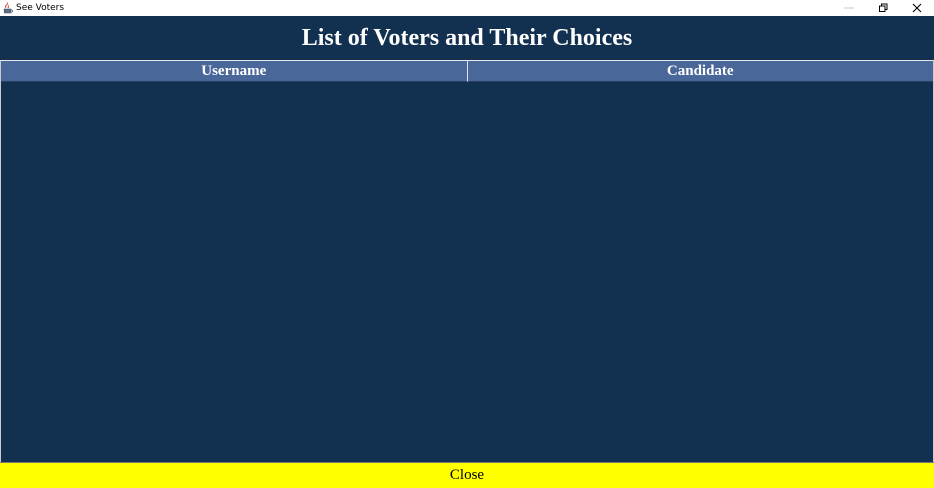 The width and height of the screenshot is (934, 488). I want to click on close-icon, so click(917, 8).